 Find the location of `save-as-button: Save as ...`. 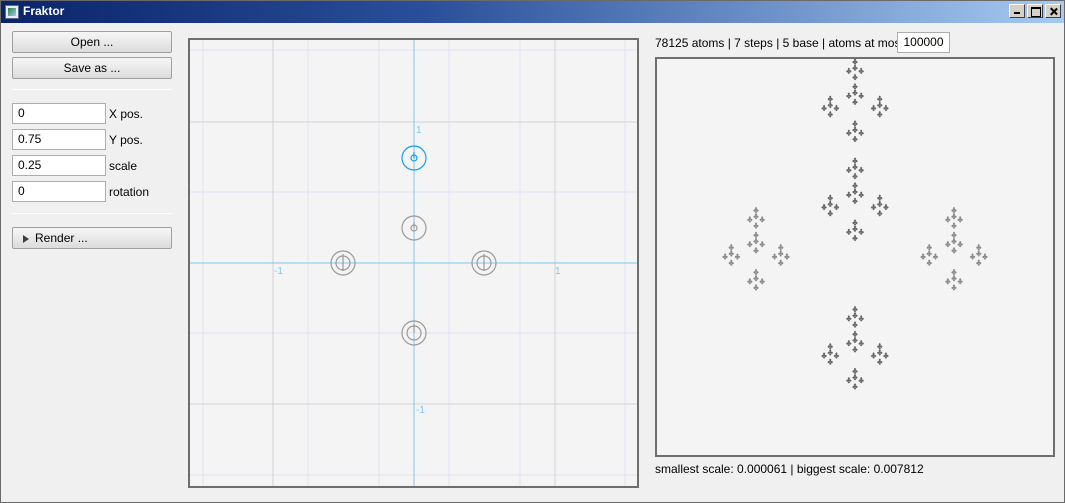

save-as-button: Save as ... is located at coordinates (92, 68).